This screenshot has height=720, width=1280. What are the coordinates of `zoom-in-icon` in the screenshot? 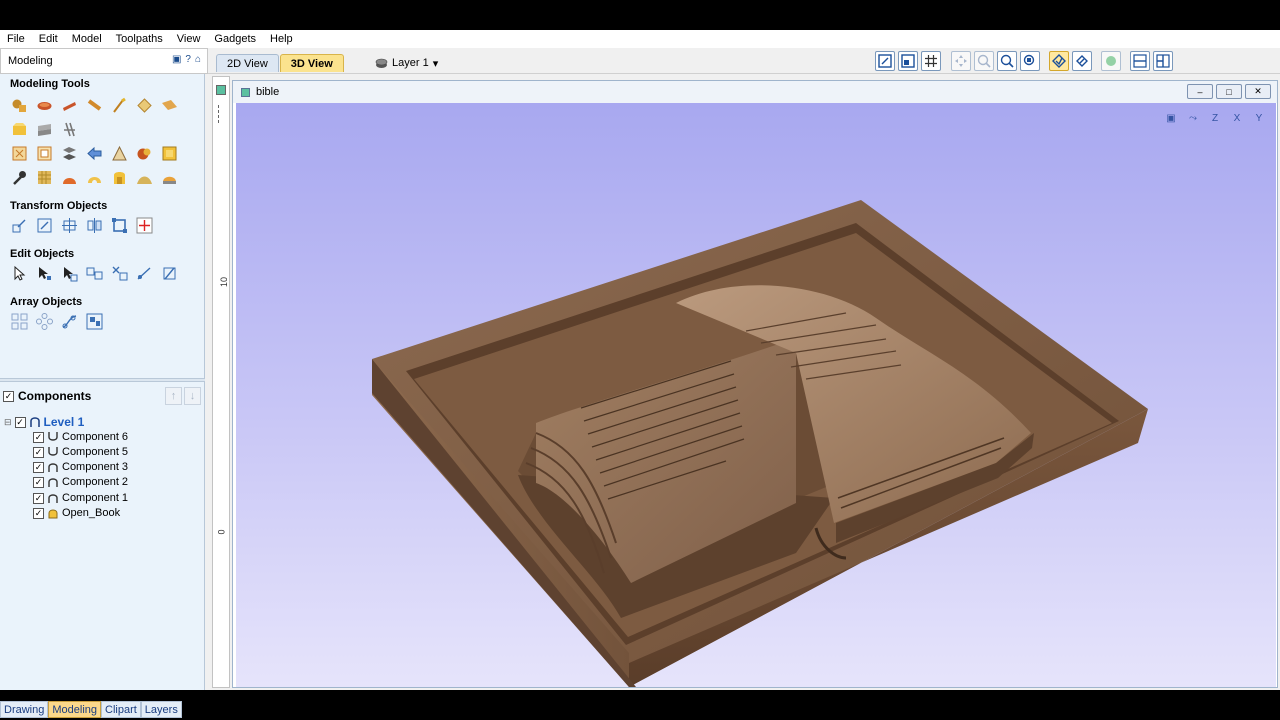 It's located at (984, 61).